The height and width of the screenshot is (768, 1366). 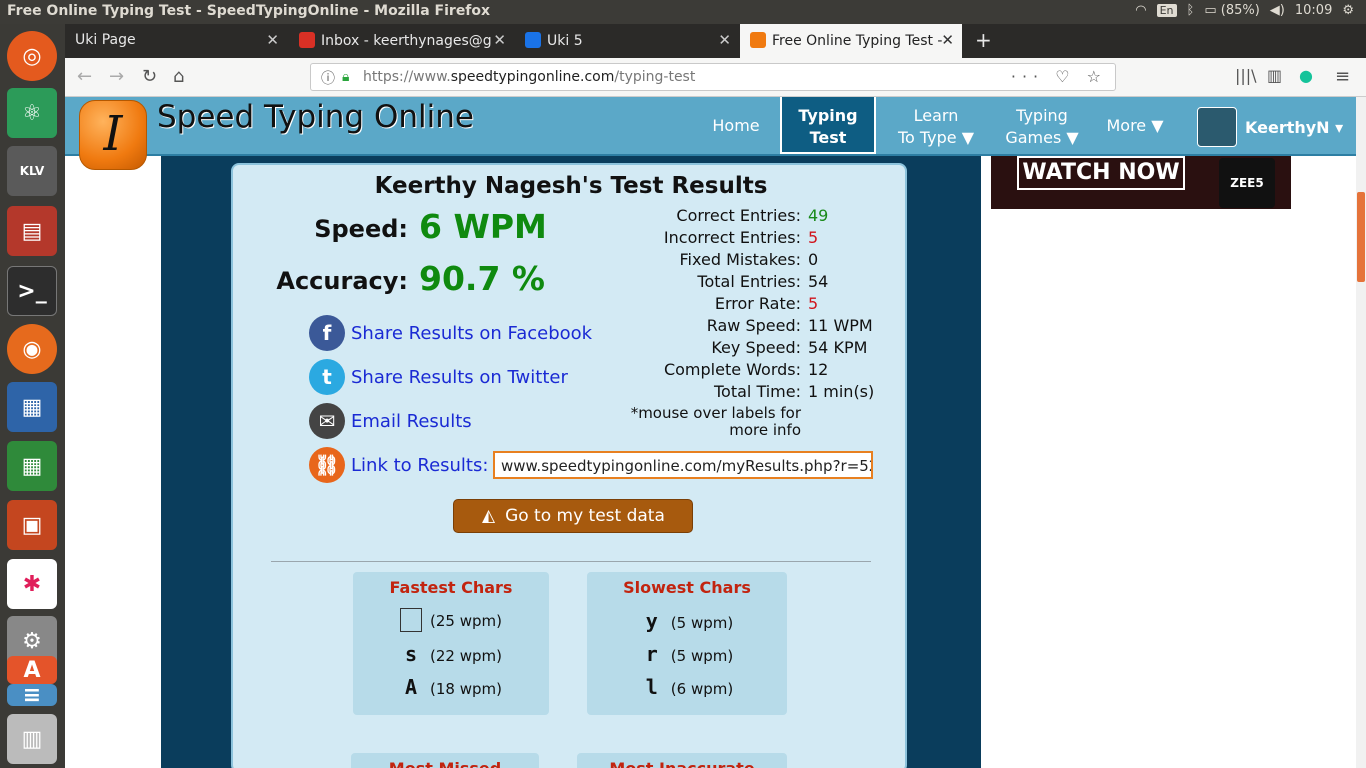 I want to click on ad-cta: WATCH NOW, so click(x=1101, y=173).